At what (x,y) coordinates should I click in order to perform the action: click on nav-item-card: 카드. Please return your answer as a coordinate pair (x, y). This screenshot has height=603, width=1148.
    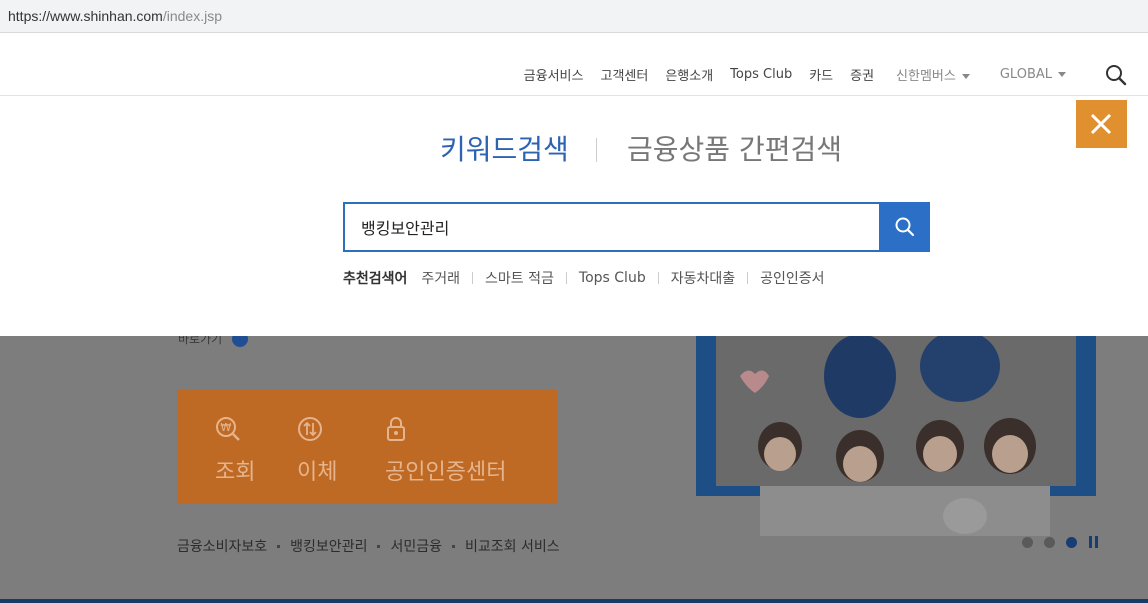
    Looking at the image, I should click on (821, 74).